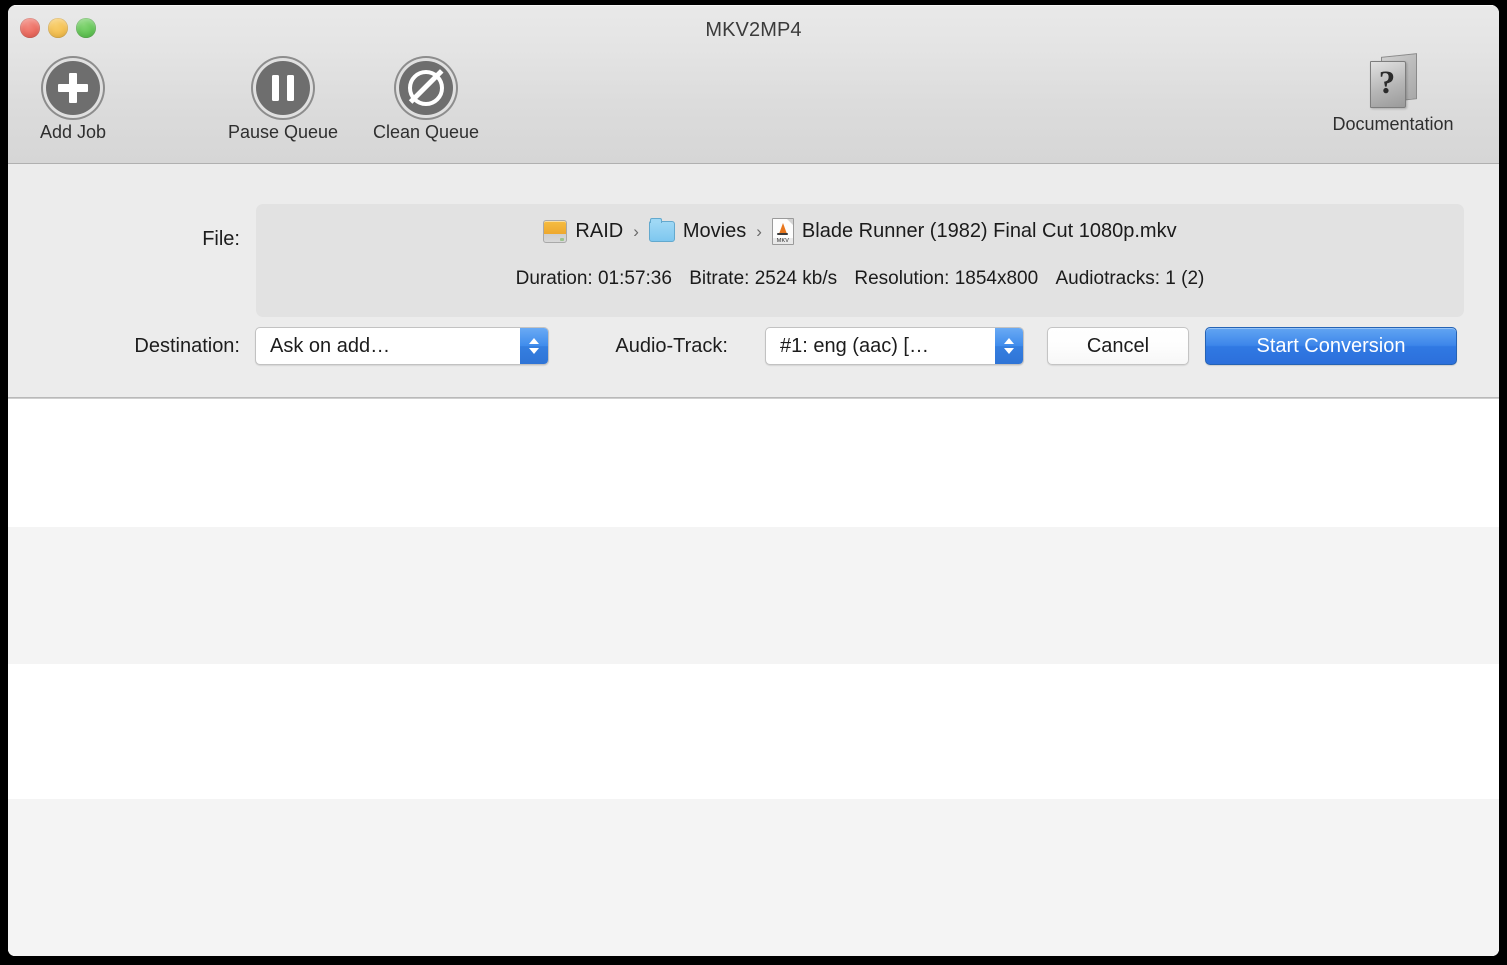  I want to click on toolbar-label-pause-queue: Pause Queue, so click(283, 132).